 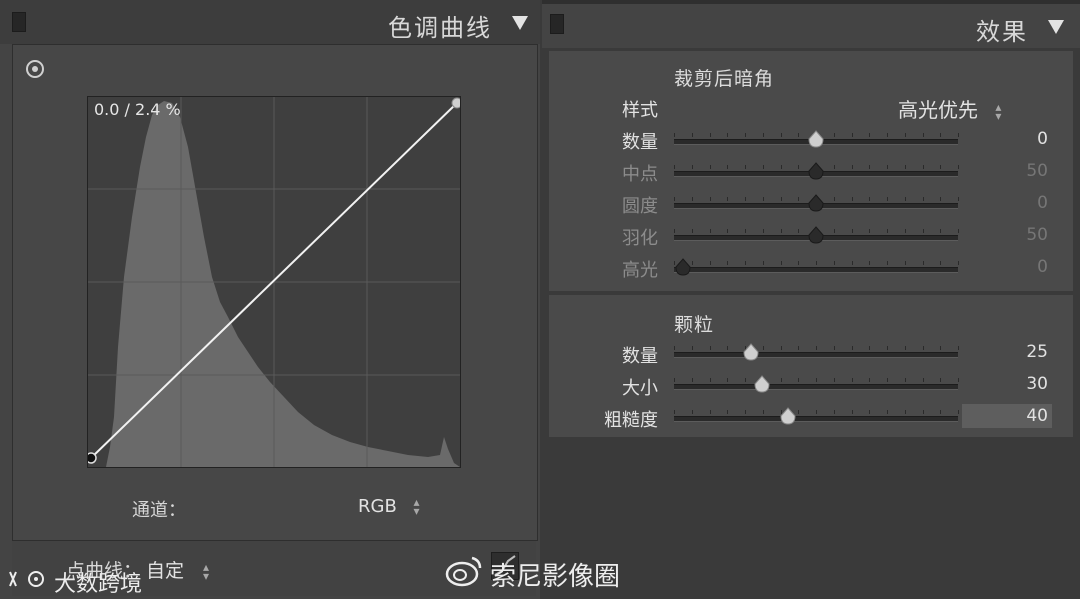 I want to click on vignette-feather-value: 50, so click(x=1018, y=235).